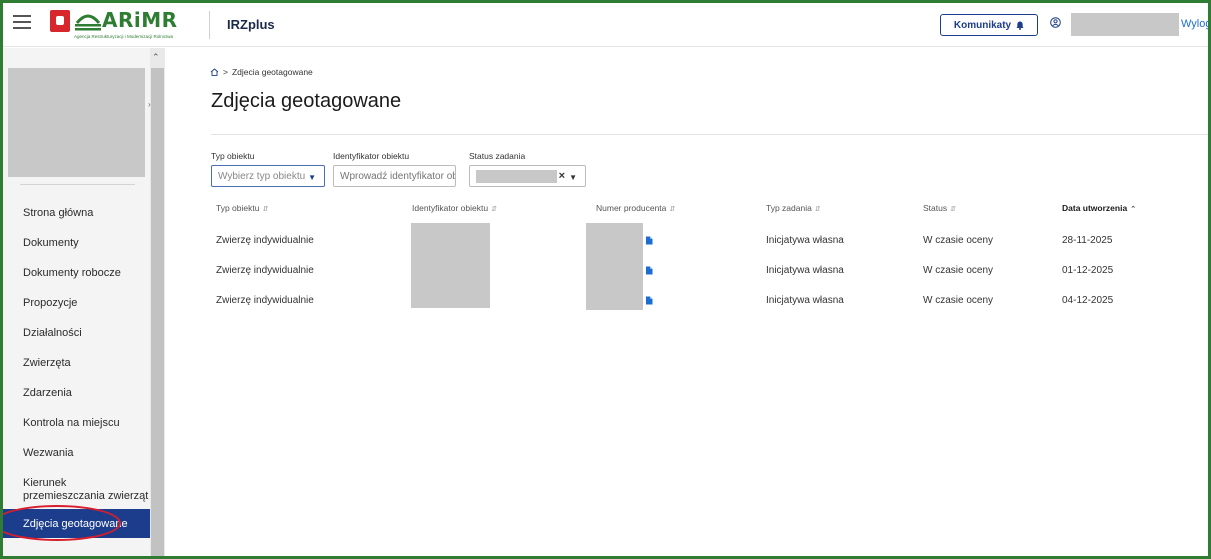 Image resolution: width=1211 pixels, height=559 pixels. What do you see at coordinates (22, 23) in the screenshot?
I see `menu-icon` at bounding box center [22, 23].